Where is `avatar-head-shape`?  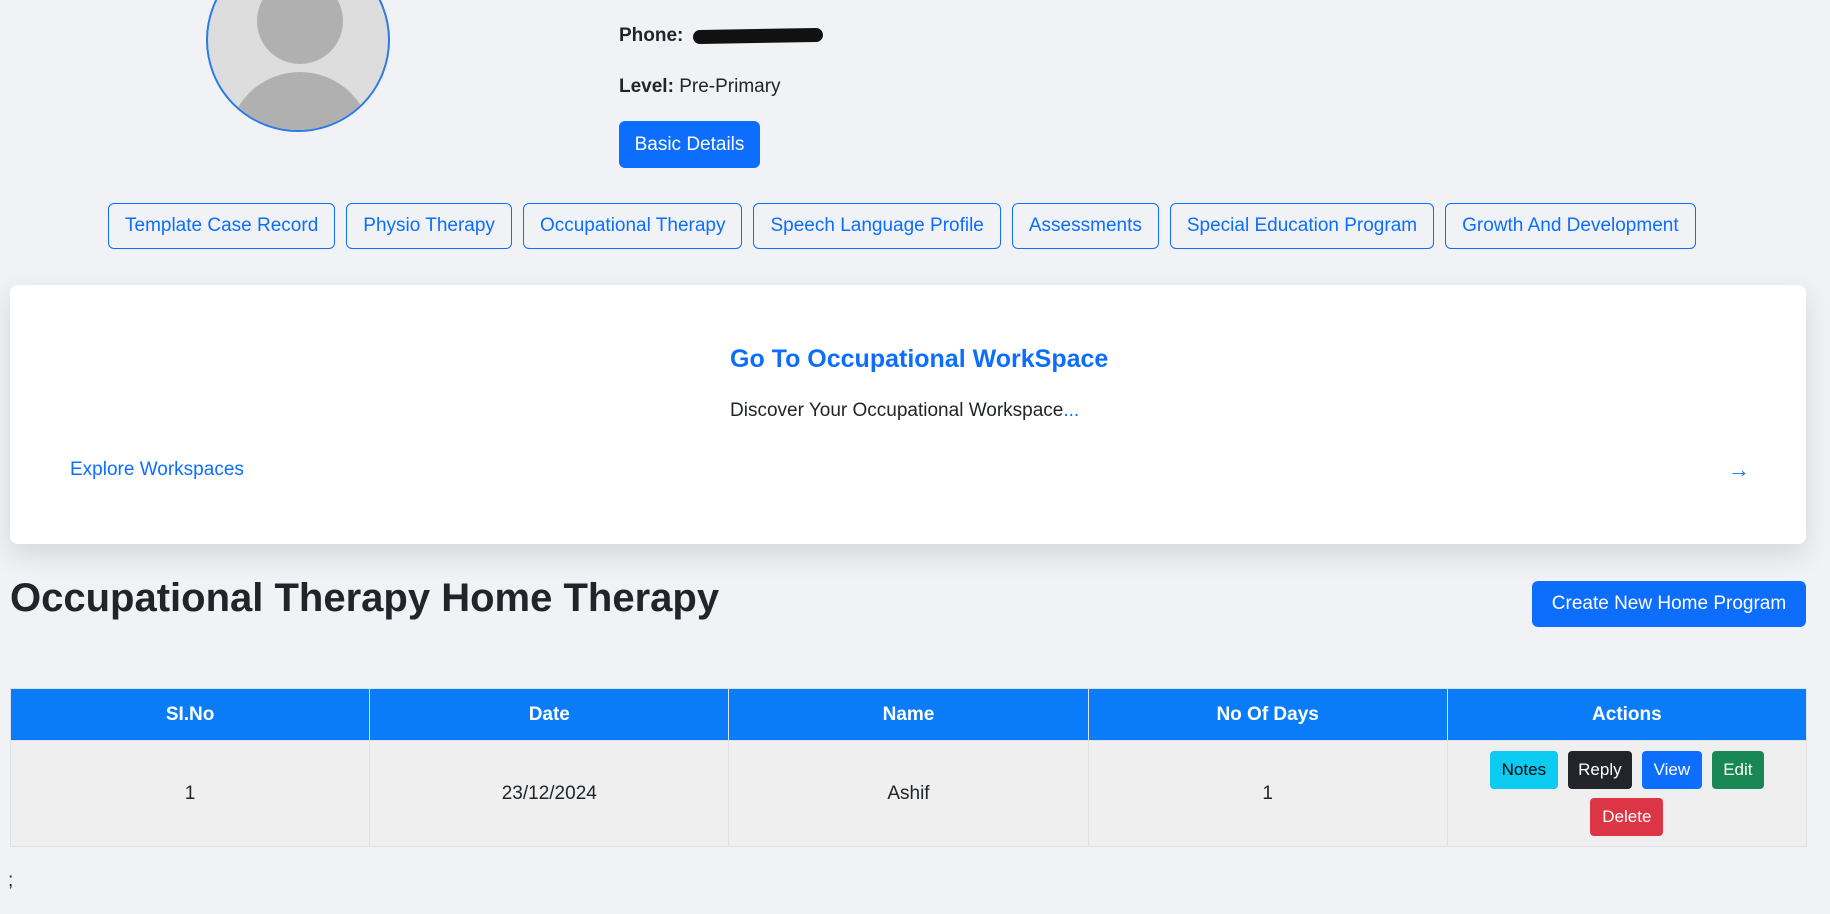 avatar-head-shape is located at coordinates (300, 32).